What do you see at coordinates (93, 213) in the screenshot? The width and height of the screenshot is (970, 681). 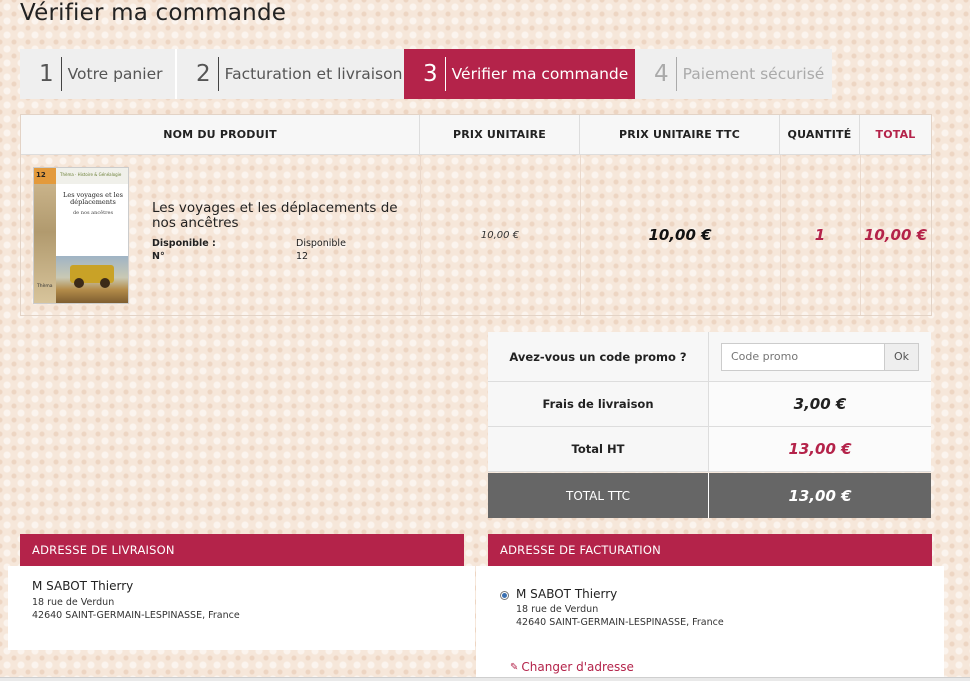 I see `cover-subtitle: de nos ancêtres` at bounding box center [93, 213].